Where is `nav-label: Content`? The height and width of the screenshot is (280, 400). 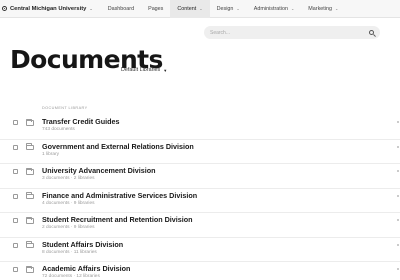 nav-label: Content is located at coordinates (187, 8).